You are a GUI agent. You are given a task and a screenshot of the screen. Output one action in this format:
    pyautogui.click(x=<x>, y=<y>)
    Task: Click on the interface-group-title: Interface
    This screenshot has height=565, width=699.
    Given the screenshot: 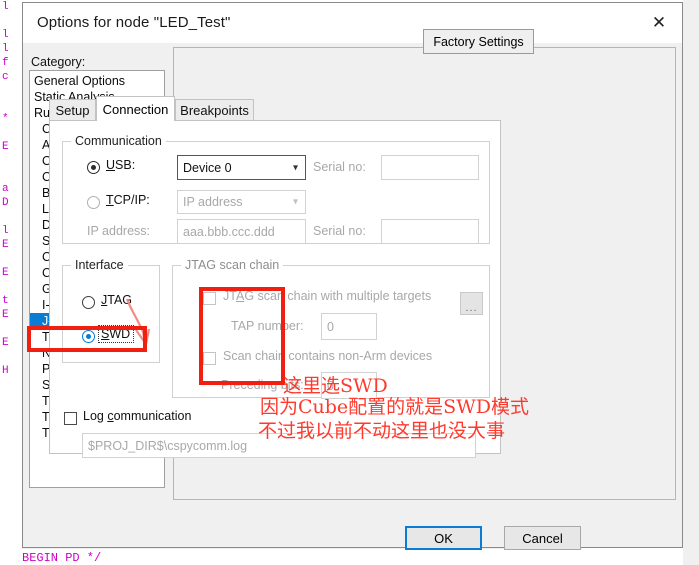 What is the action you would take?
    pyautogui.click(x=99, y=265)
    